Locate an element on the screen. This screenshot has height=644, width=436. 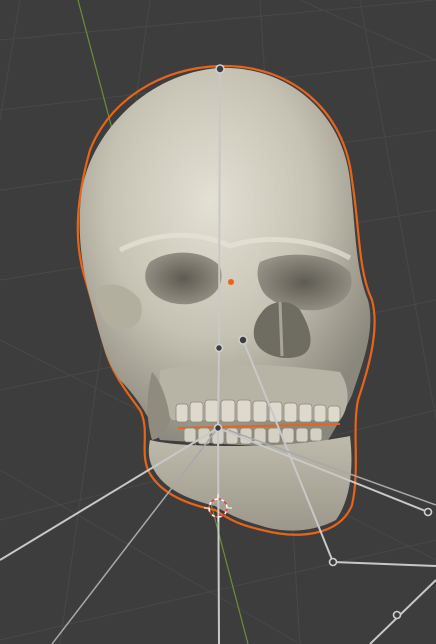
joint-pelvis is located at coordinates (218, 428).